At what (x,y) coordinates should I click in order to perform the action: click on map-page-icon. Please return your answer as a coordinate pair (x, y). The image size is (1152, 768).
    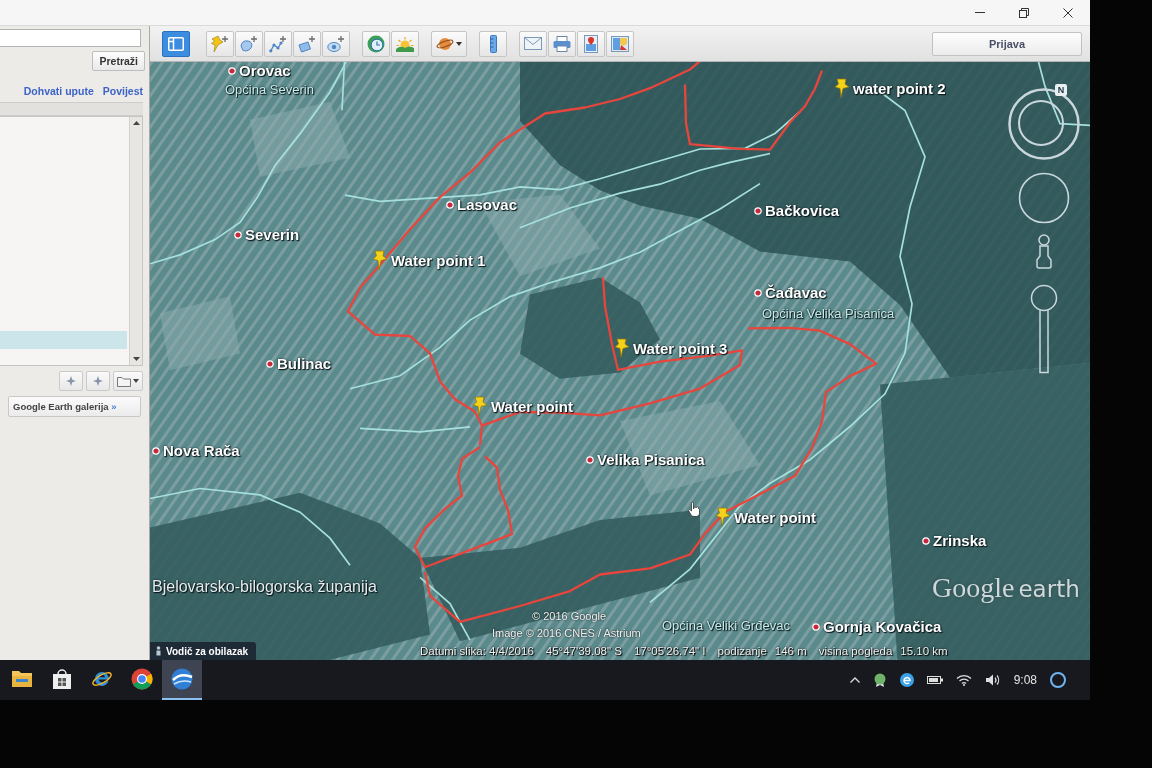
    Looking at the image, I should click on (591, 43).